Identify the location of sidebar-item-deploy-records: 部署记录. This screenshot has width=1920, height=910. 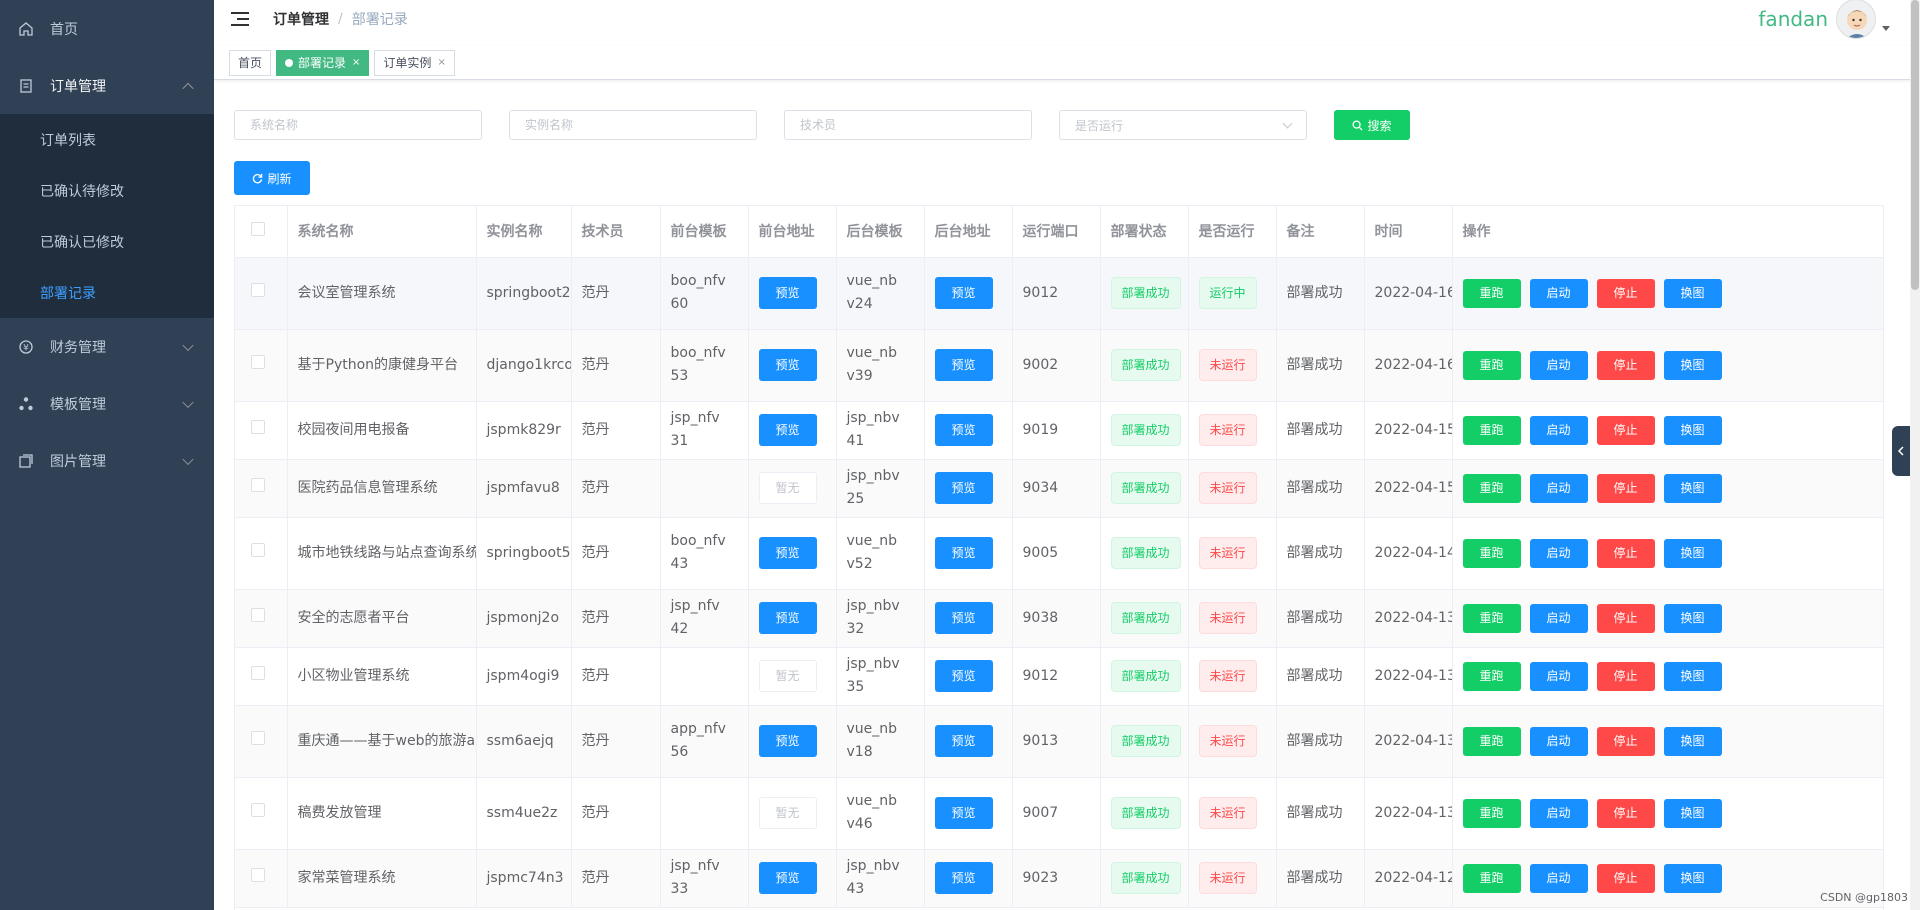
(107, 292).